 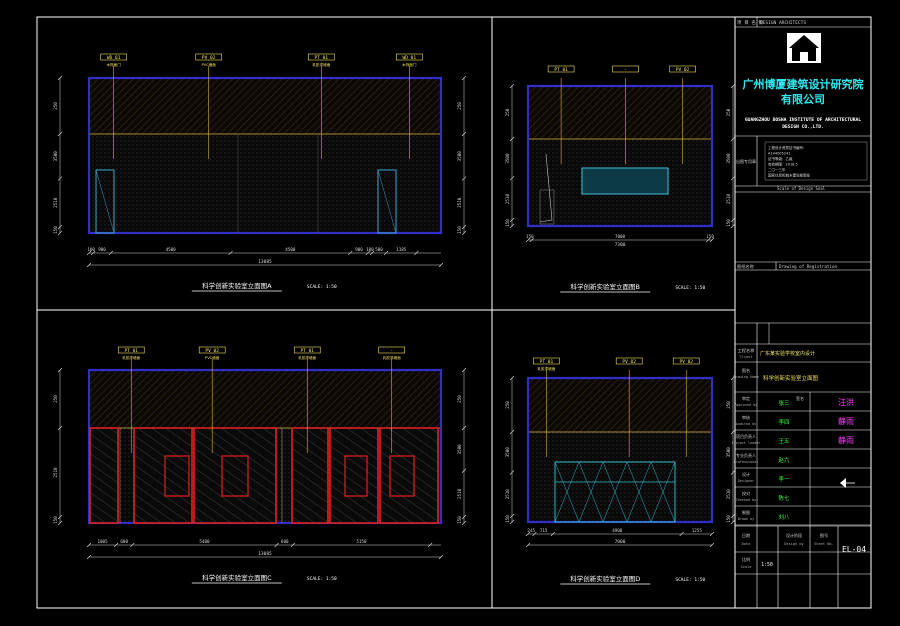 What do you see at coordinates (789, 175) in the screenshot?
I see `seal-line: 国家住房和城乡建设部颁发` at bounding box center [789, 175].